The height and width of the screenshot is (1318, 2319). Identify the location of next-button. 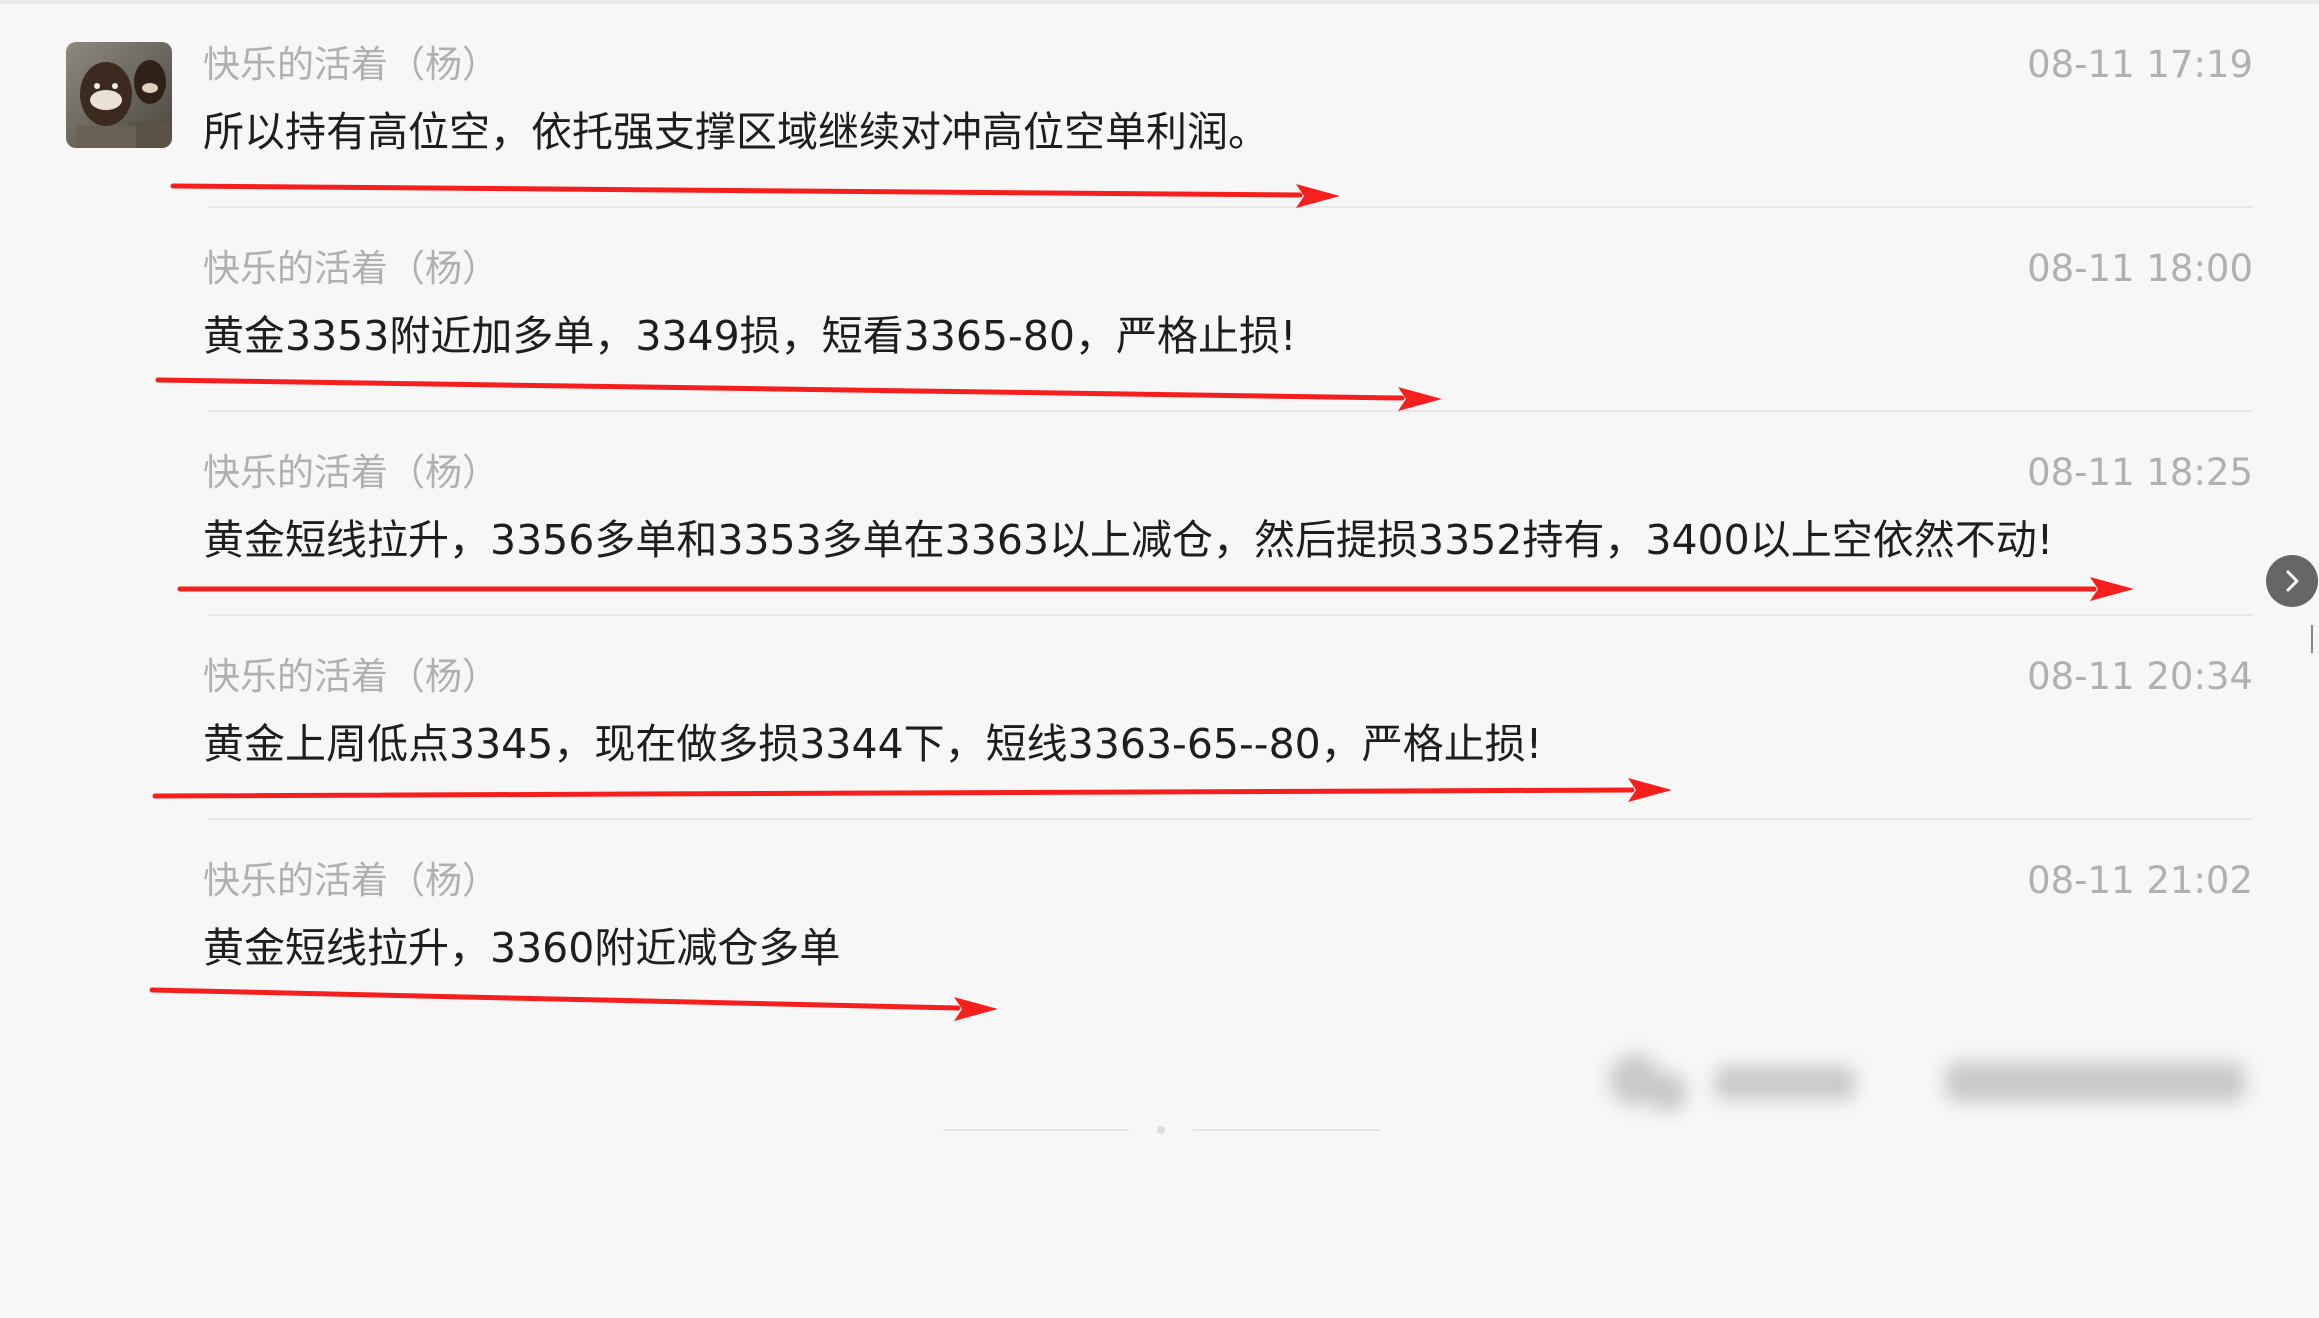
(2292, 581).